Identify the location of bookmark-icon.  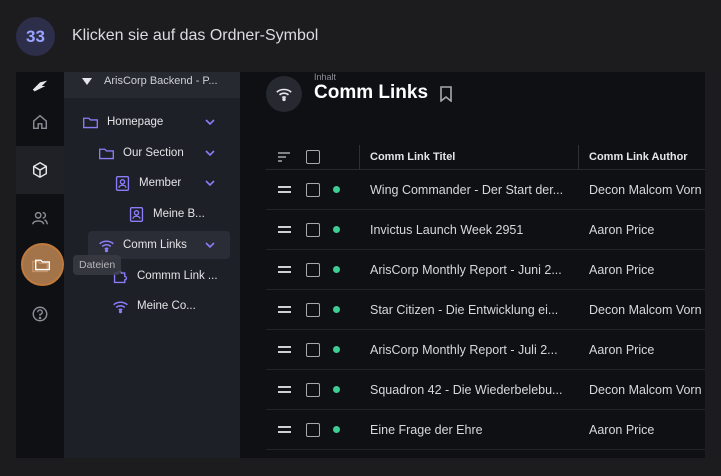
(446, 94).